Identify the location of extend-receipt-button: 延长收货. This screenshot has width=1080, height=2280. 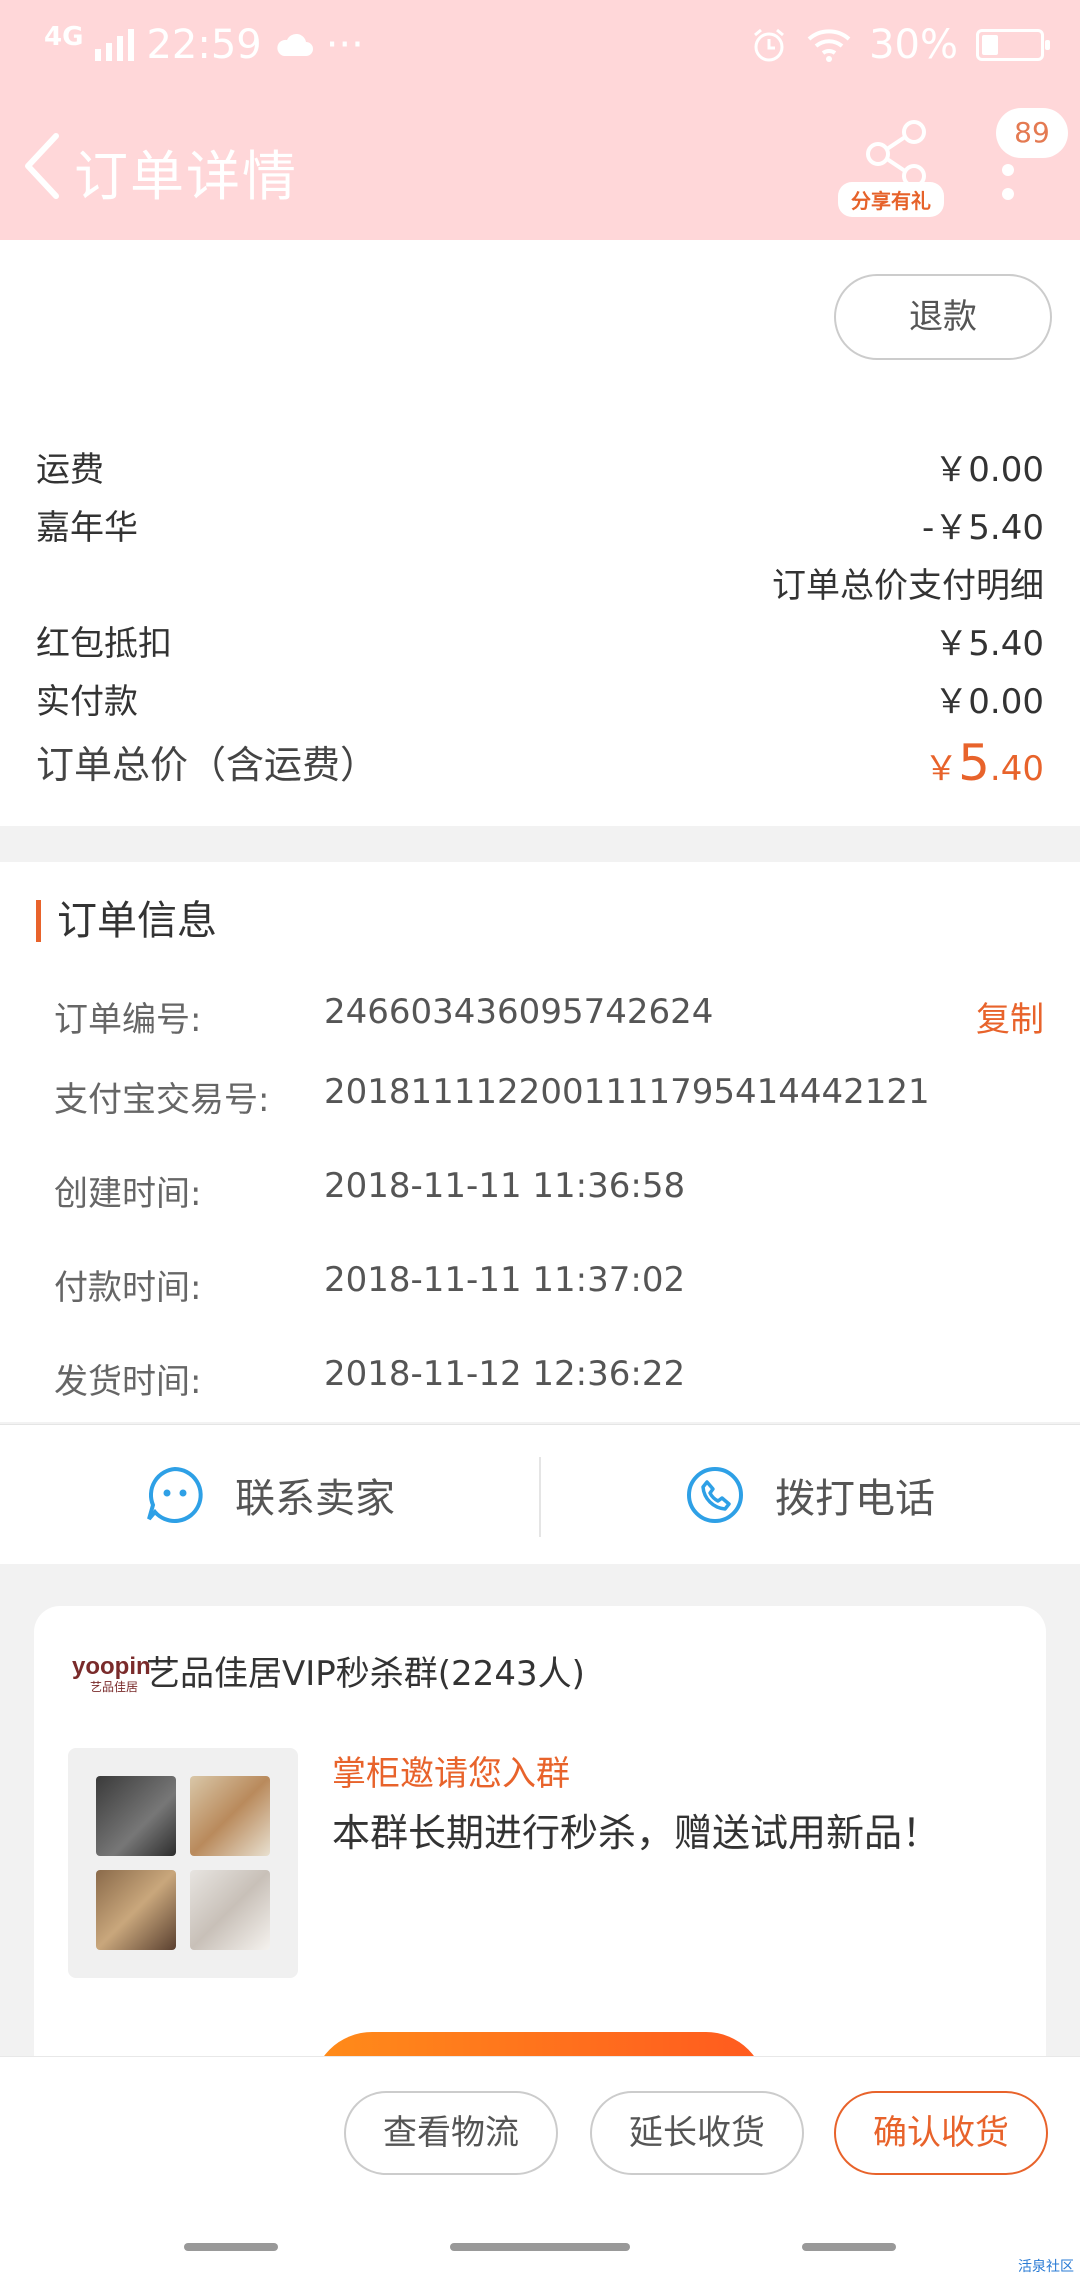
(697, 2133).